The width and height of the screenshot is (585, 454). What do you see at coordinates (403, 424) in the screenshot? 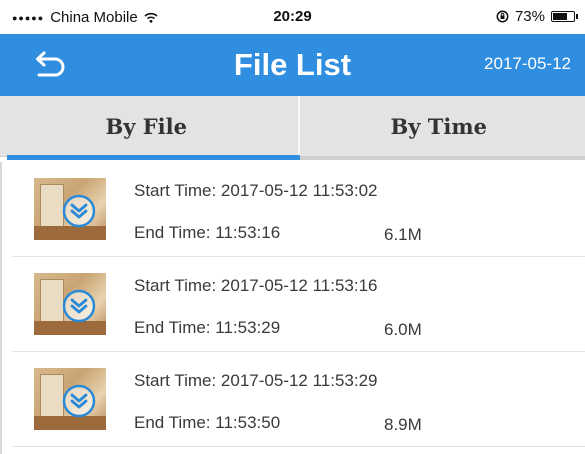
I see `file-size: 8.9M` at bounding box center [403, 424].